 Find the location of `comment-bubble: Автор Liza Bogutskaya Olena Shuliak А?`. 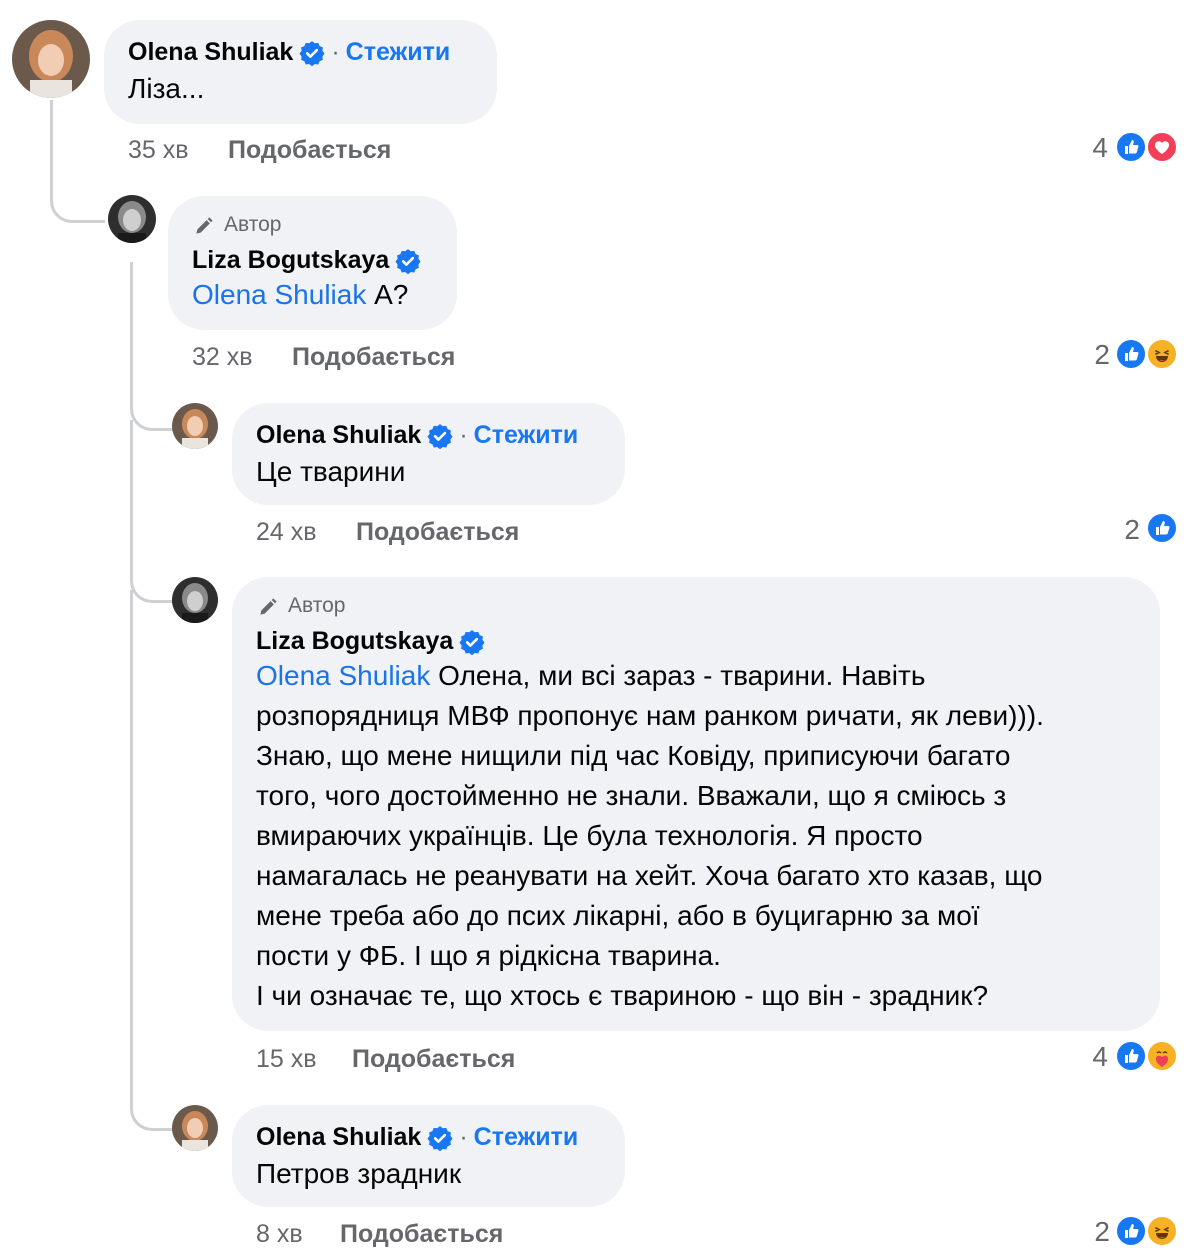

comment-bubble: Автор Liza Bogutskaya Olena Shuliak А? is located at coordinates (312, 263).